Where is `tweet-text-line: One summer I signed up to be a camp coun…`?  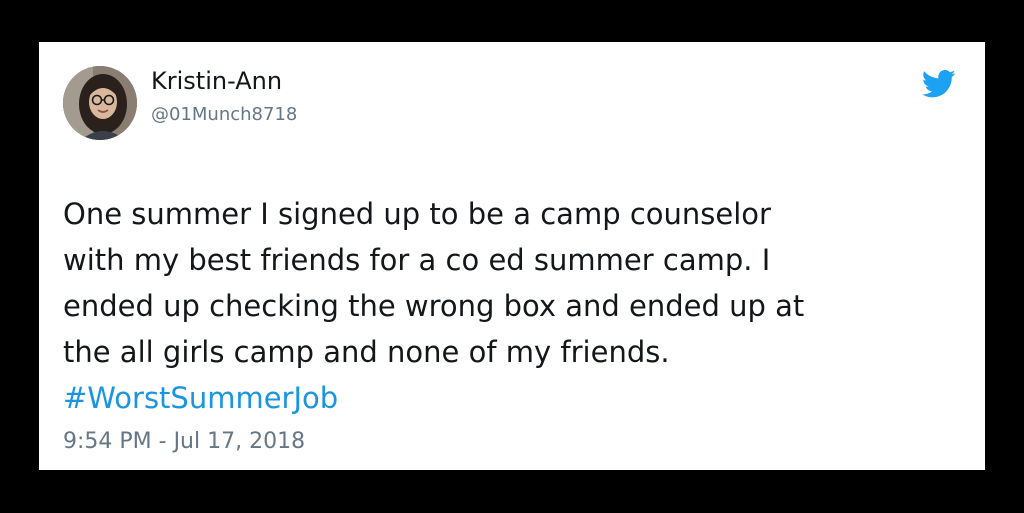 tweet-text-line: One summer I signed up to be a camp coun… is located at coordinates (417, 214).